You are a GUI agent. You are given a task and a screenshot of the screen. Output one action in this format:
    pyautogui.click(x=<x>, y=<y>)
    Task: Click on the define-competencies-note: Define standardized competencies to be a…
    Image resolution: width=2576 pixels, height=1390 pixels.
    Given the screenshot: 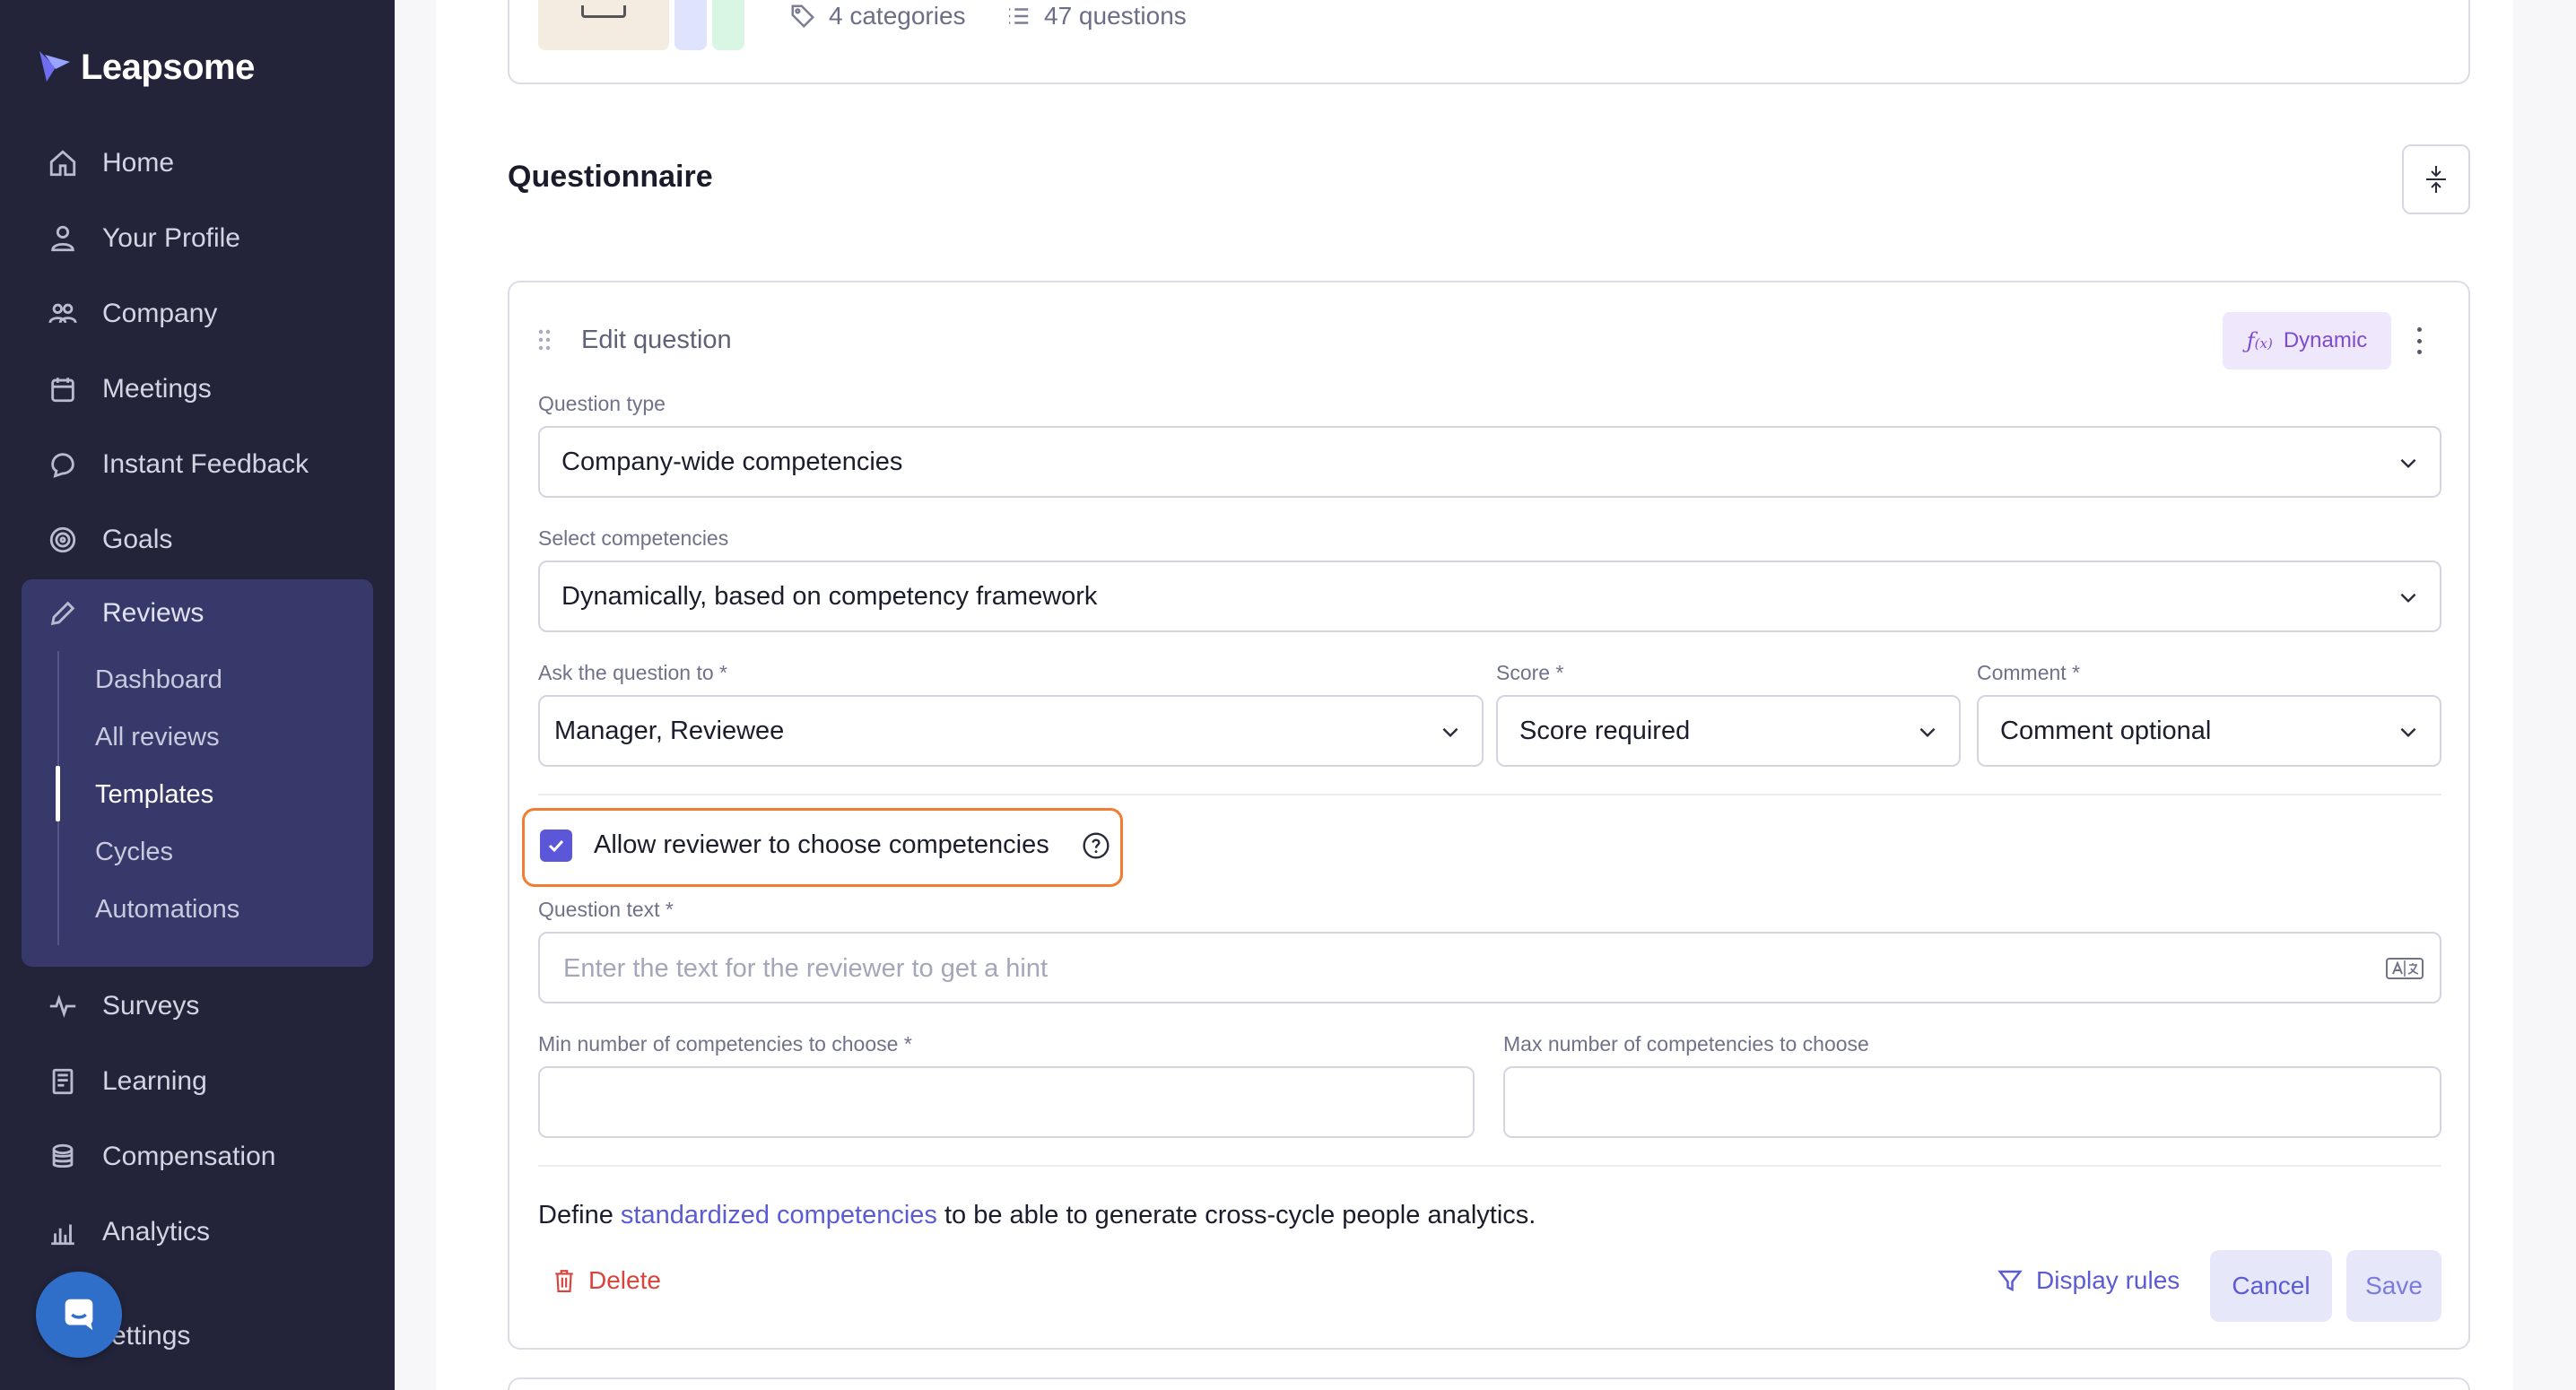 What is the action you would take?
    pyautogui.click(x=1037, y=1215)
    